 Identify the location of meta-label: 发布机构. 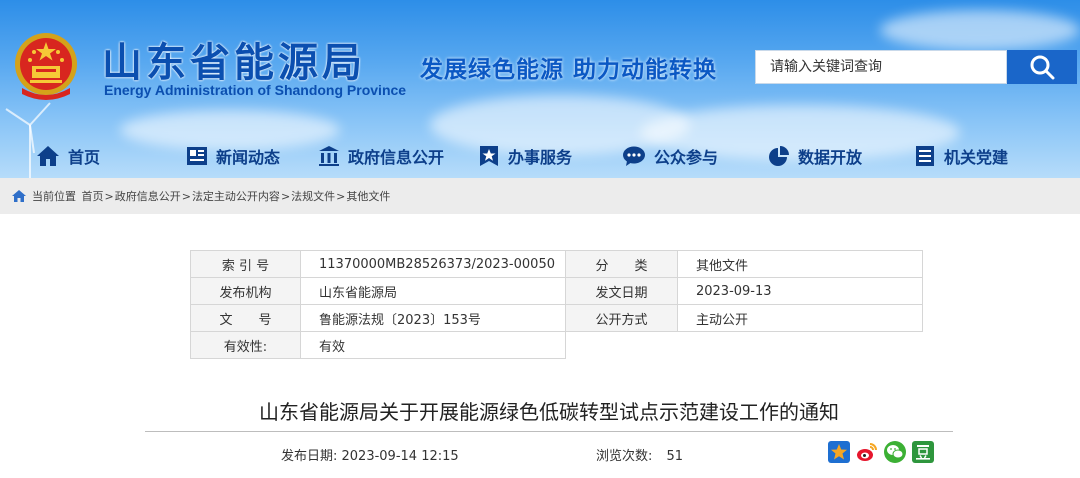
(245, 291).